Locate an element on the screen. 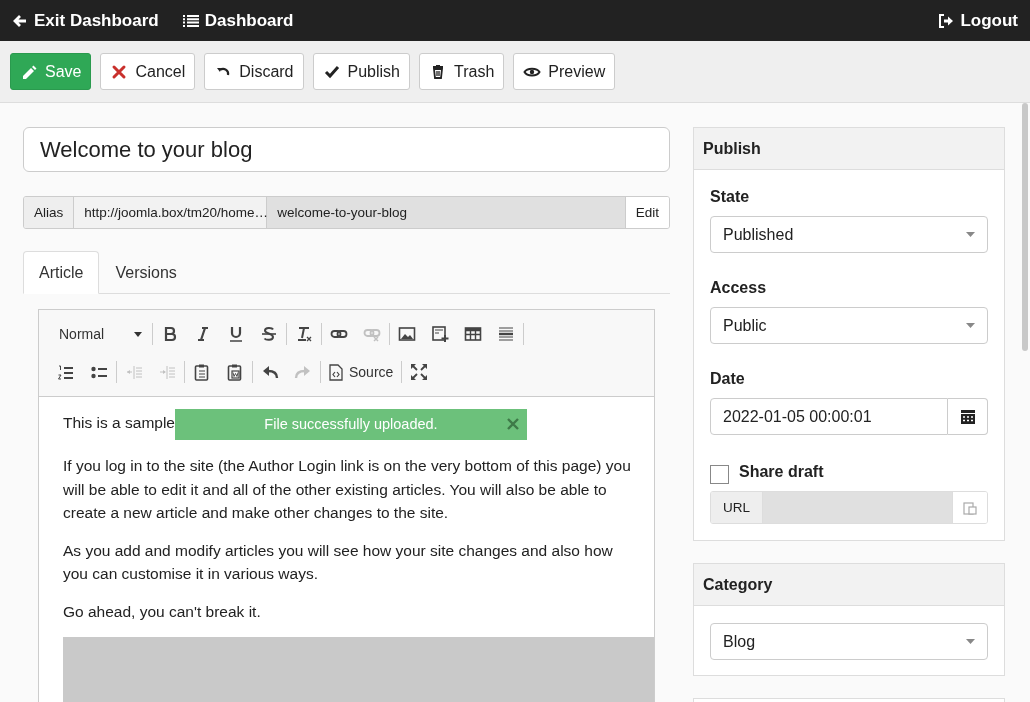 The width and height of the screenshot is (1030, 702). exit-dashboard-link: Exit Dashboard is located at coordinates (85, 20).